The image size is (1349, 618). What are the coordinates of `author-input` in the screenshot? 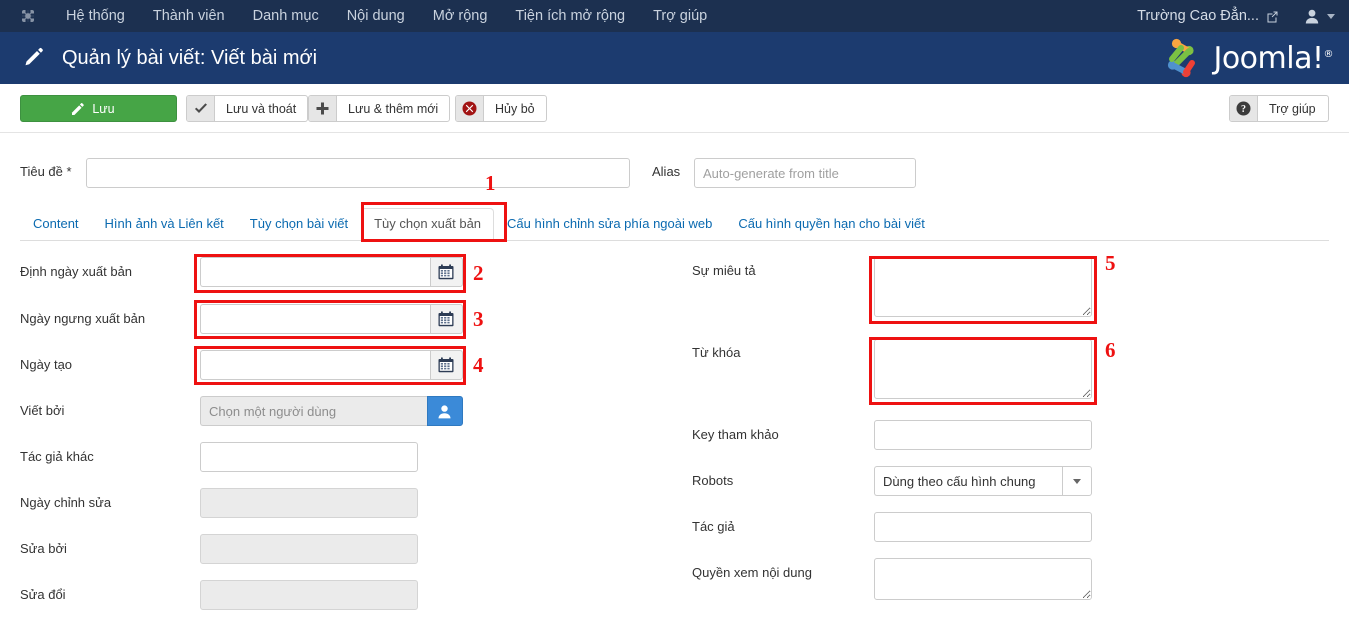 It's located at (983, 527).